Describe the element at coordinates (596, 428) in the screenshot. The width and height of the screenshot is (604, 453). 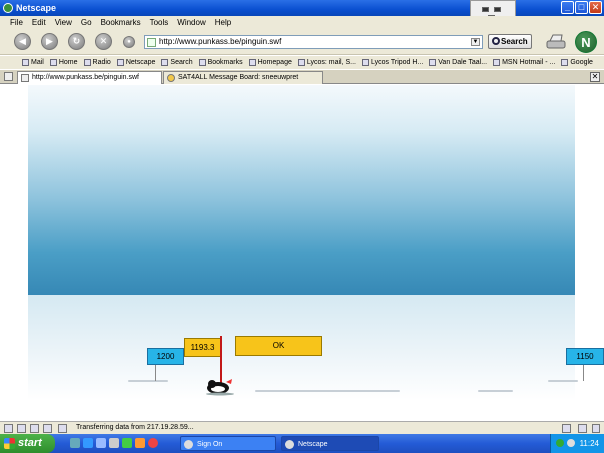
I see `resize-grip-icon` at that location.